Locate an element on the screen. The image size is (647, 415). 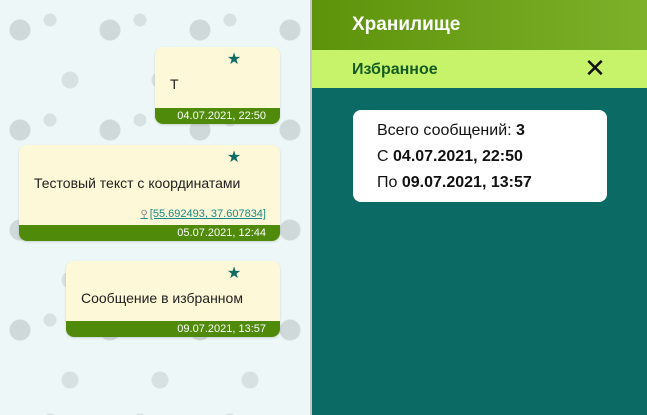
stats-from-label: С is located at coordinates (383, 156).